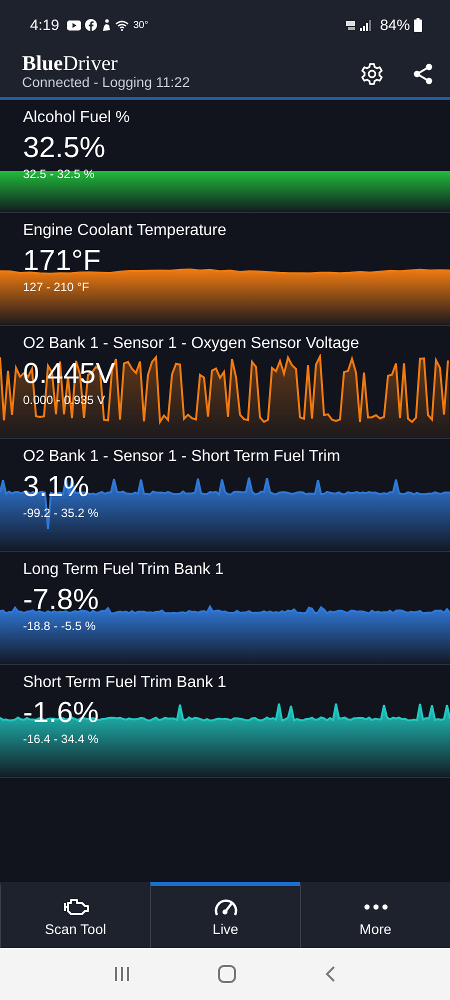 Image resolution: width=450 pixels, height=1000 pixels. I want to click on battery-icon, so click(418, 25).